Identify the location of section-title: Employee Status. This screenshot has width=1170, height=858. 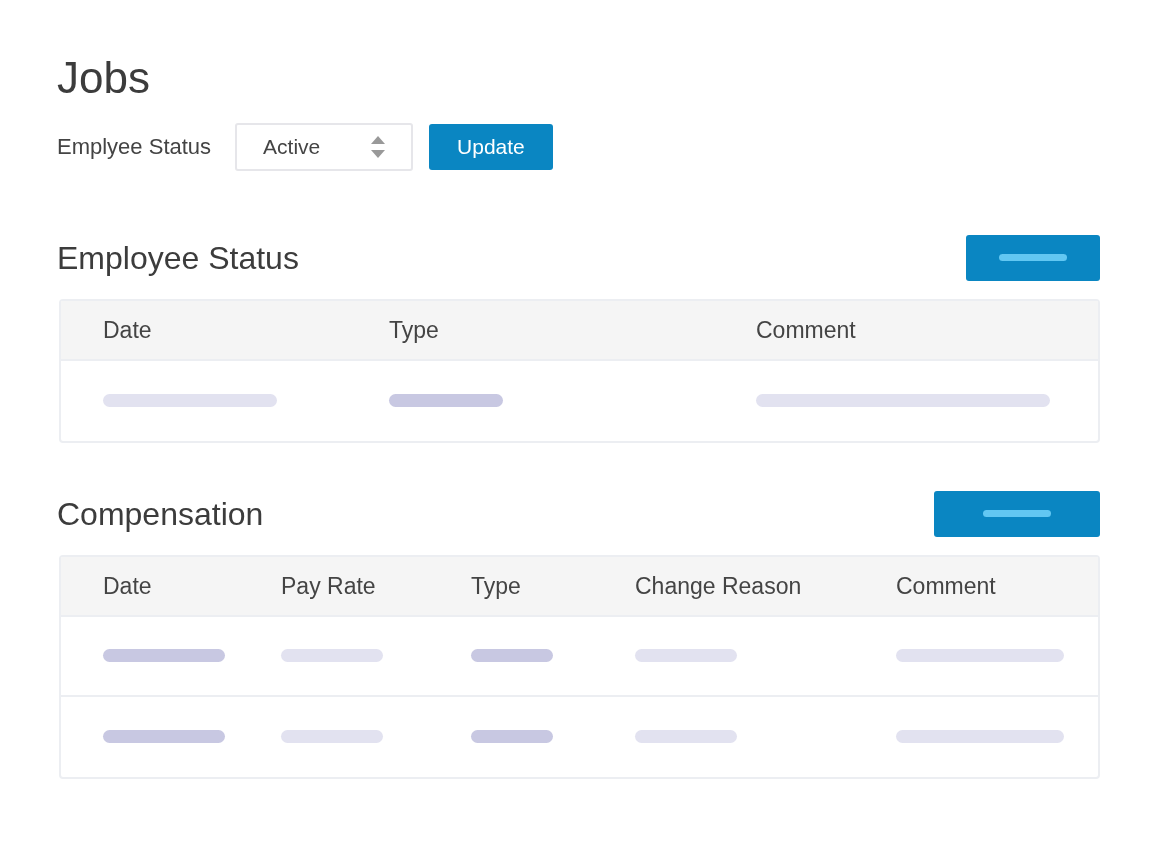
(178, 257).